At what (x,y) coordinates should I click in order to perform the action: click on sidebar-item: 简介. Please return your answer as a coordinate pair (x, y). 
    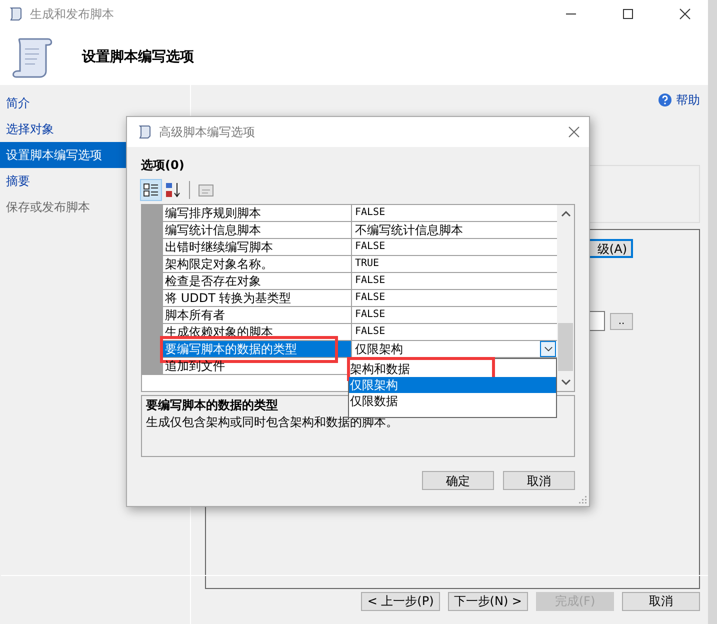
    Looking at the image, I should click on (95, 103).